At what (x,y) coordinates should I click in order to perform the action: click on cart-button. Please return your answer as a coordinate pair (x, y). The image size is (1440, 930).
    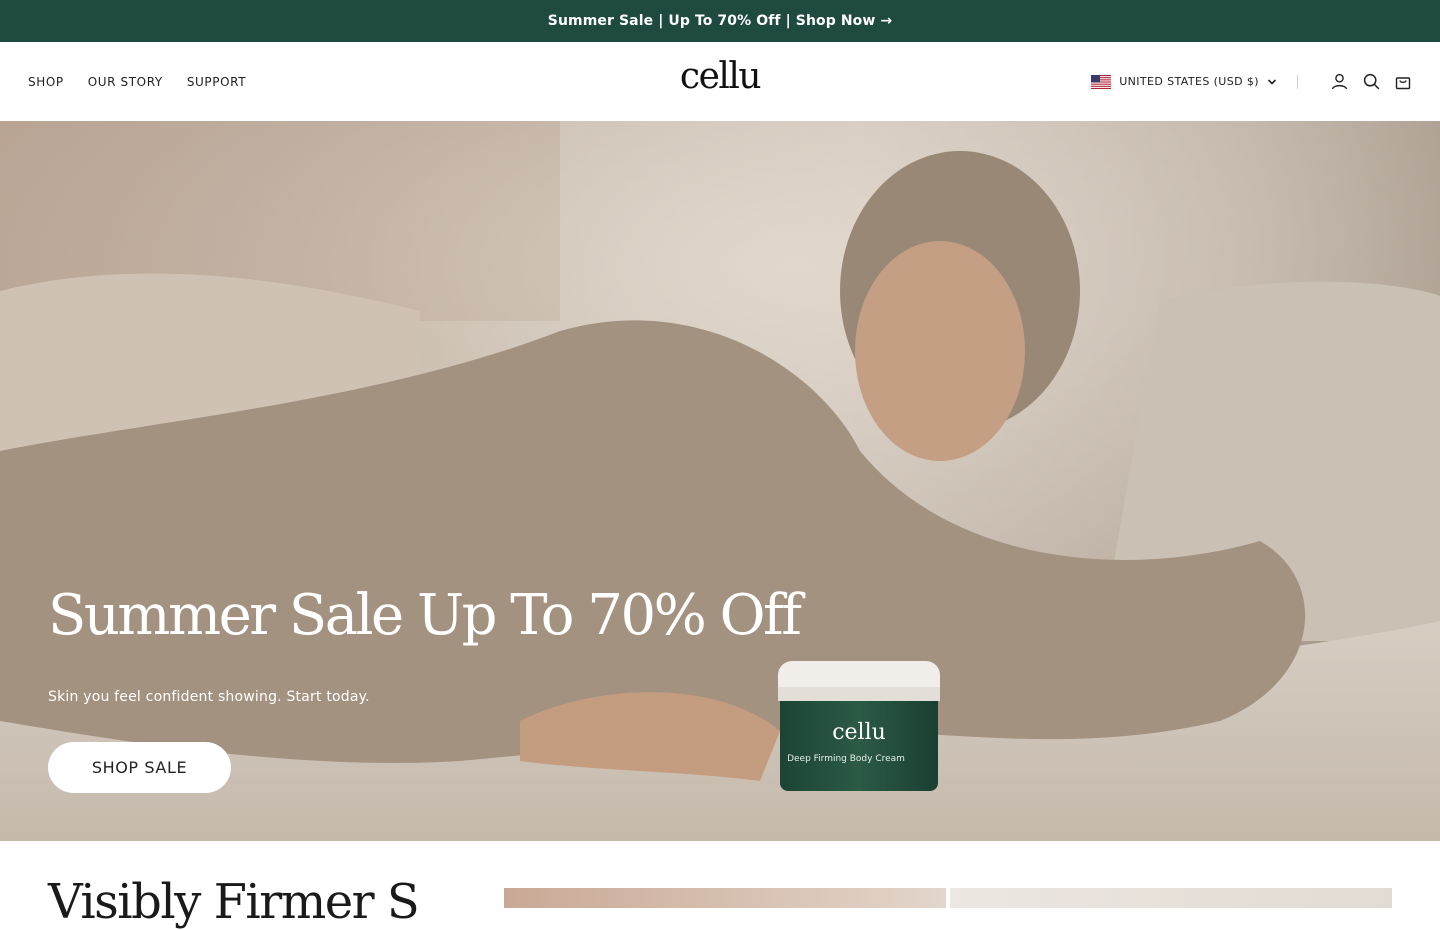
    Looking at the image, I should click on (1403, 82).